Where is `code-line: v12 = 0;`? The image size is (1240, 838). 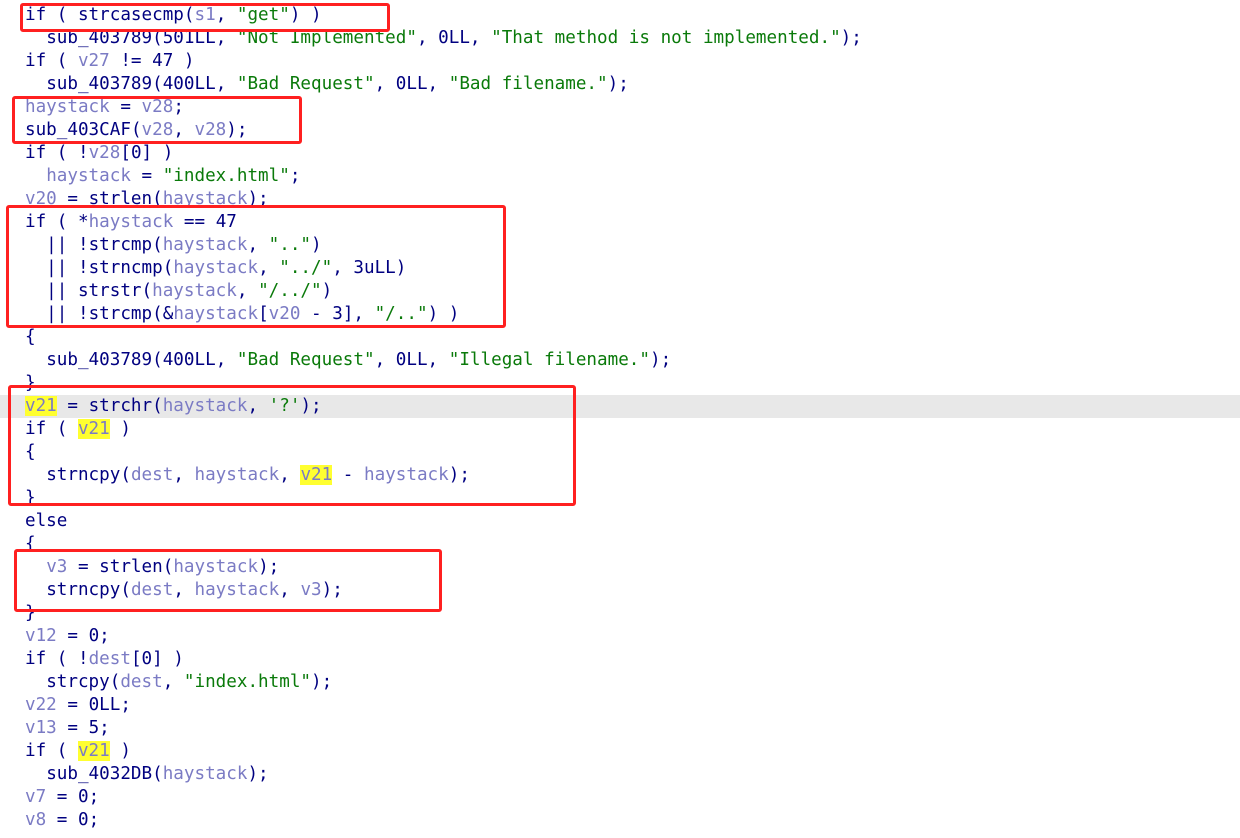 code-line: v12 = 0; is located at coordinates (620, 636).